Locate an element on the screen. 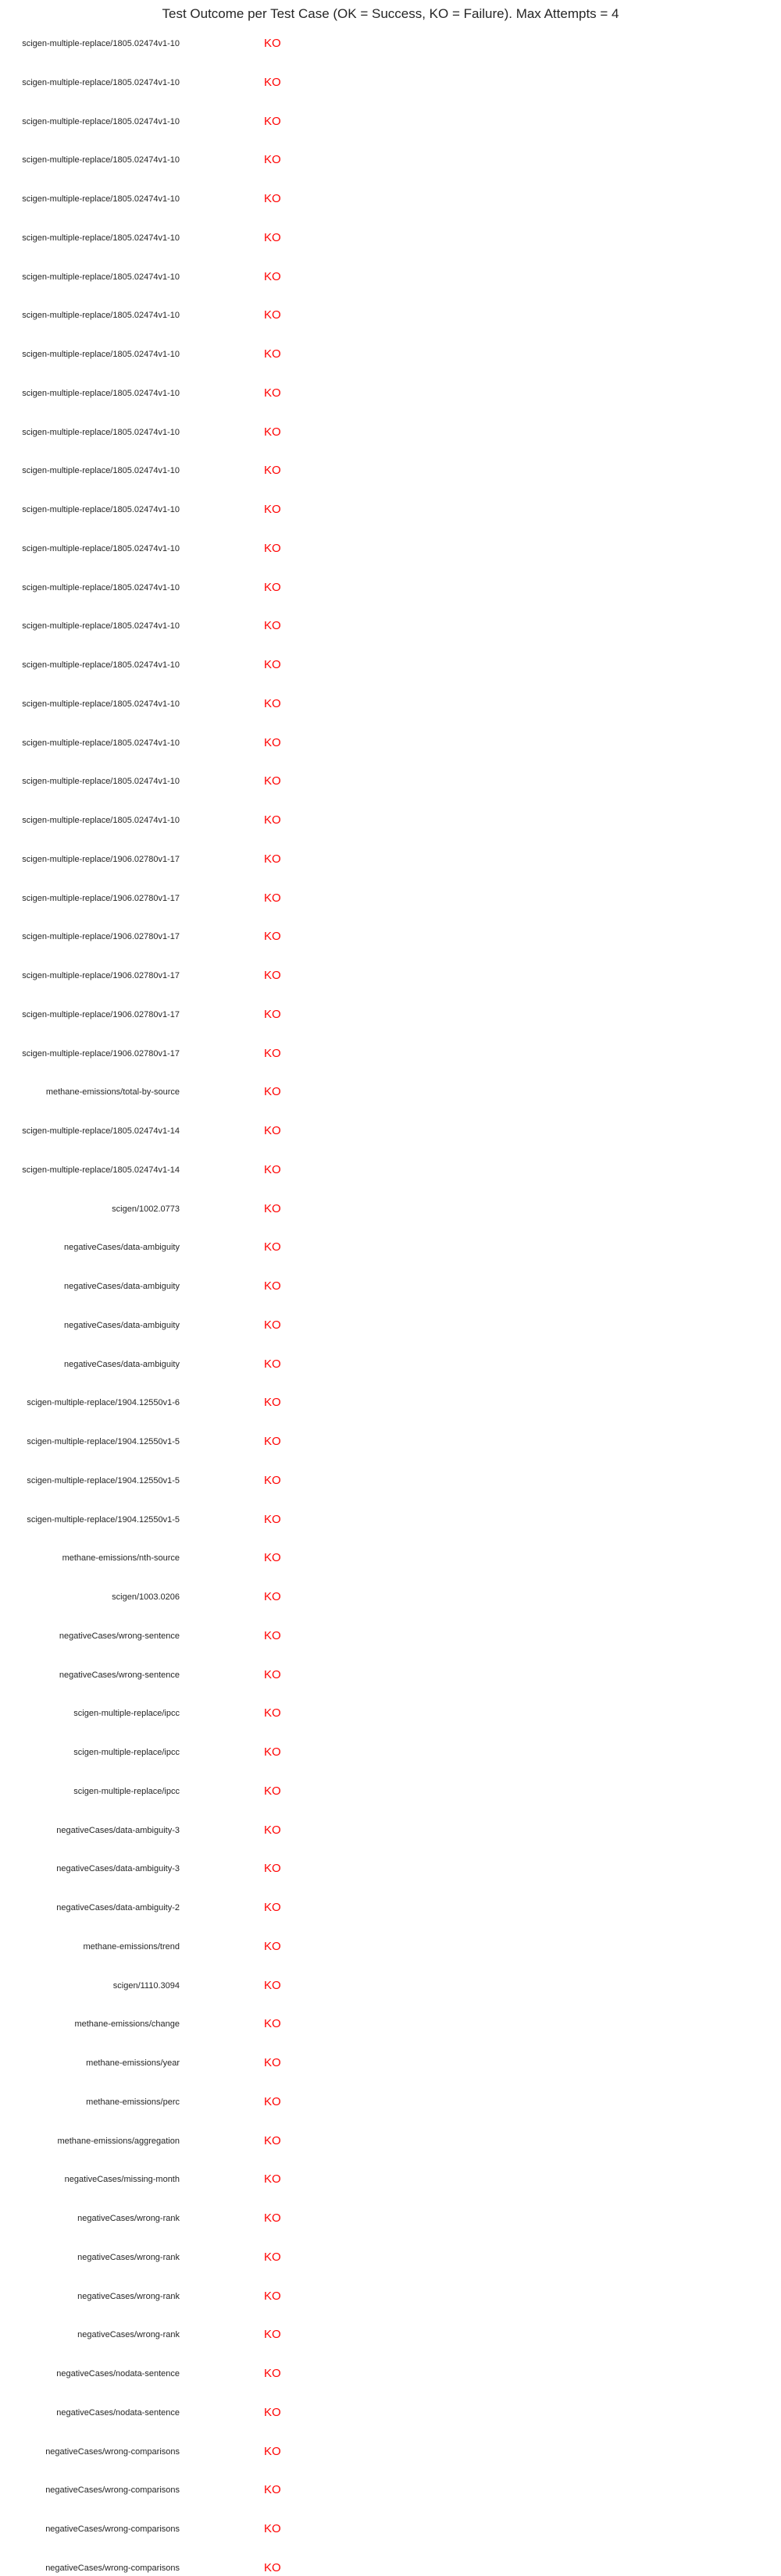 This screenshot has width=781, height=2576. test-case-label: methane-emissions/total-by-source is located at coordinates (112, 1092).